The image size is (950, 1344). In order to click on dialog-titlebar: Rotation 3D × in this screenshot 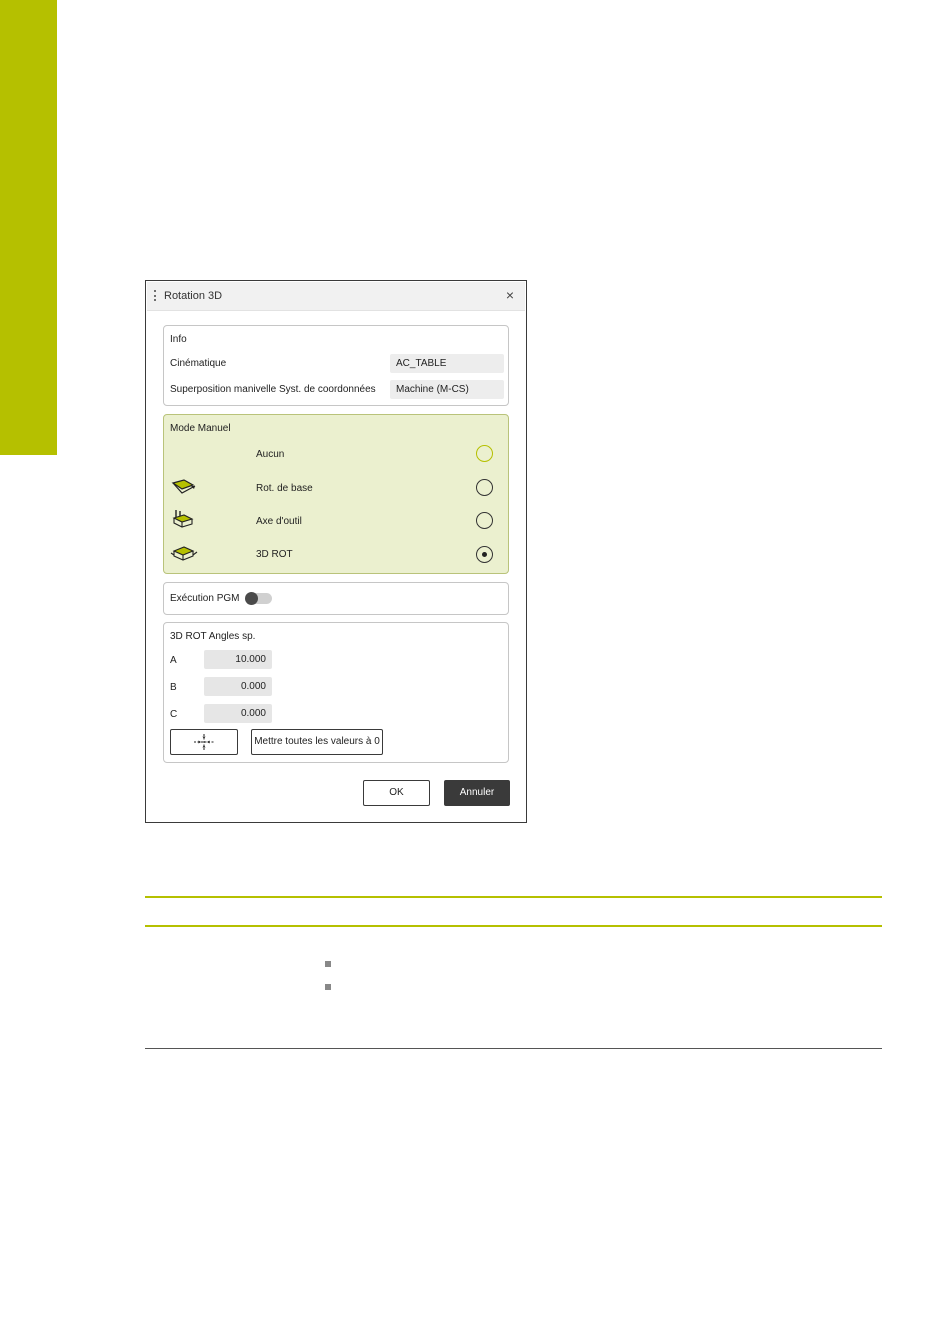, I will do `click(336, 296)`.